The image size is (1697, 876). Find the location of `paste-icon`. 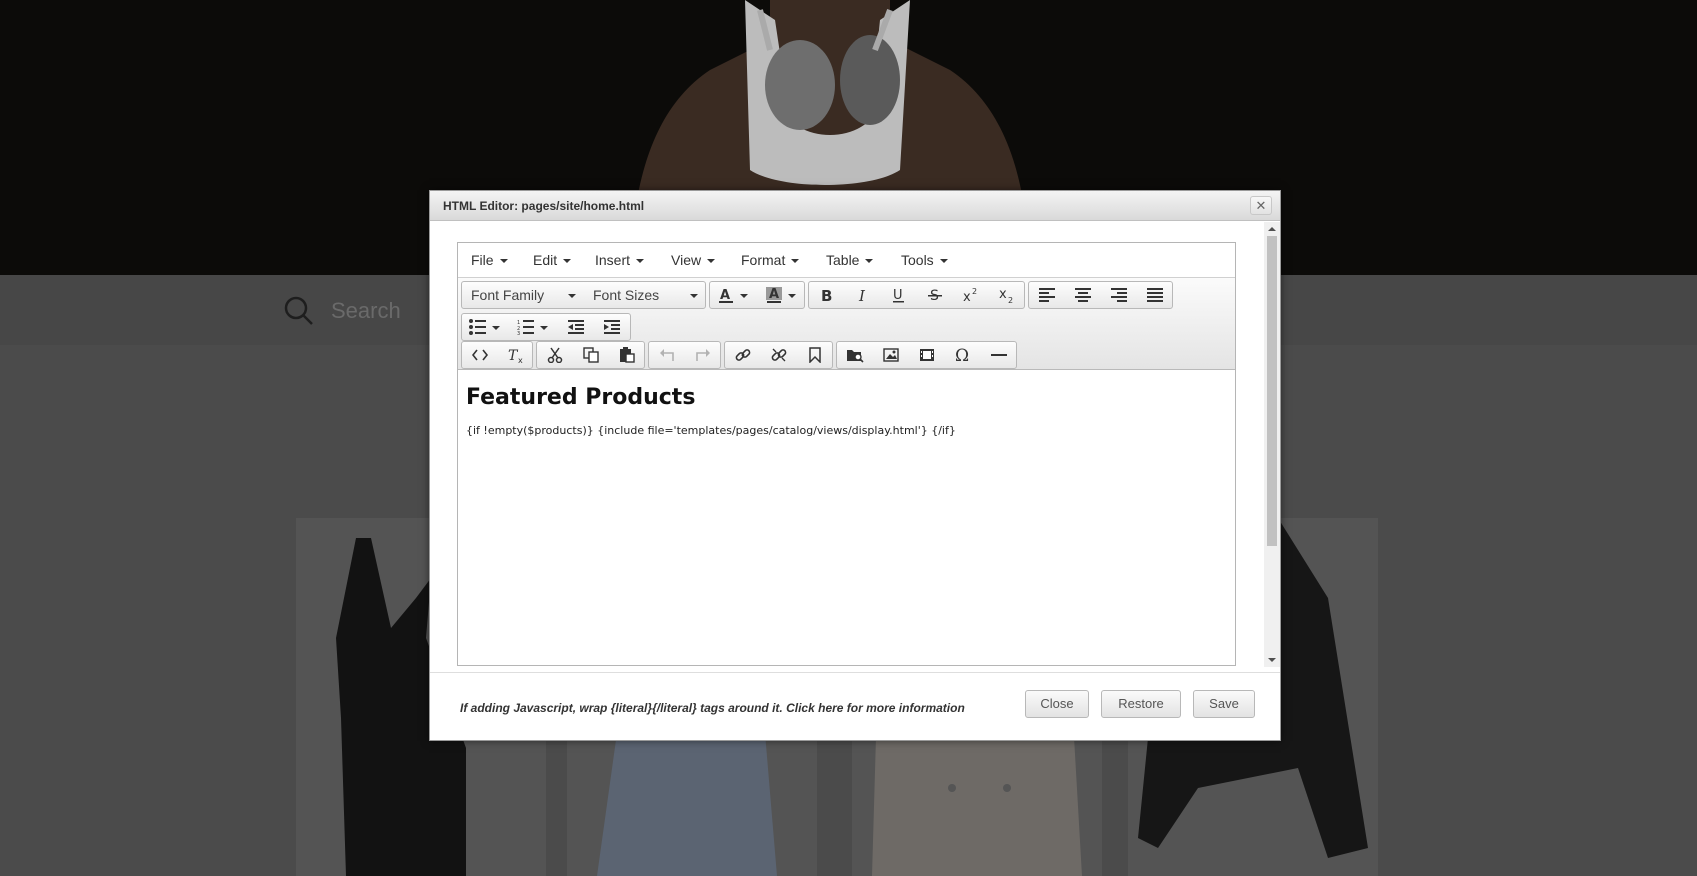

paste-icon is located at coordinates (627, 355).